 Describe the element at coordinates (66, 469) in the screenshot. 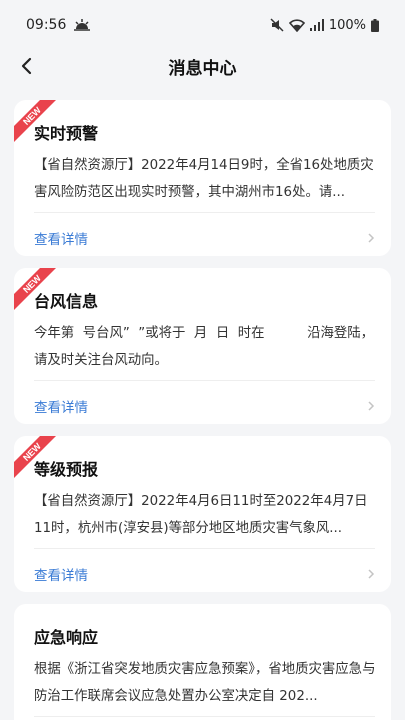

I see `message-title: 等级预报` at that location.